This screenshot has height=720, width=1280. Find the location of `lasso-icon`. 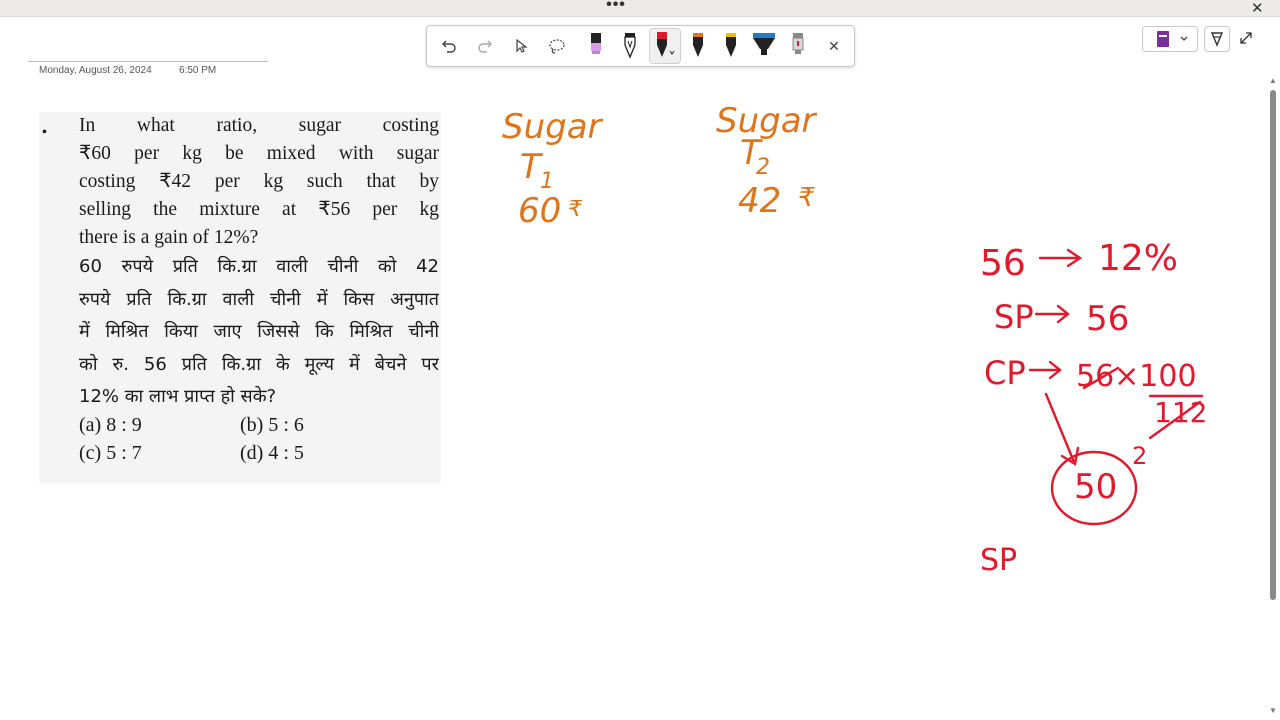

lasso-icon is located at coordinates (557, 46).